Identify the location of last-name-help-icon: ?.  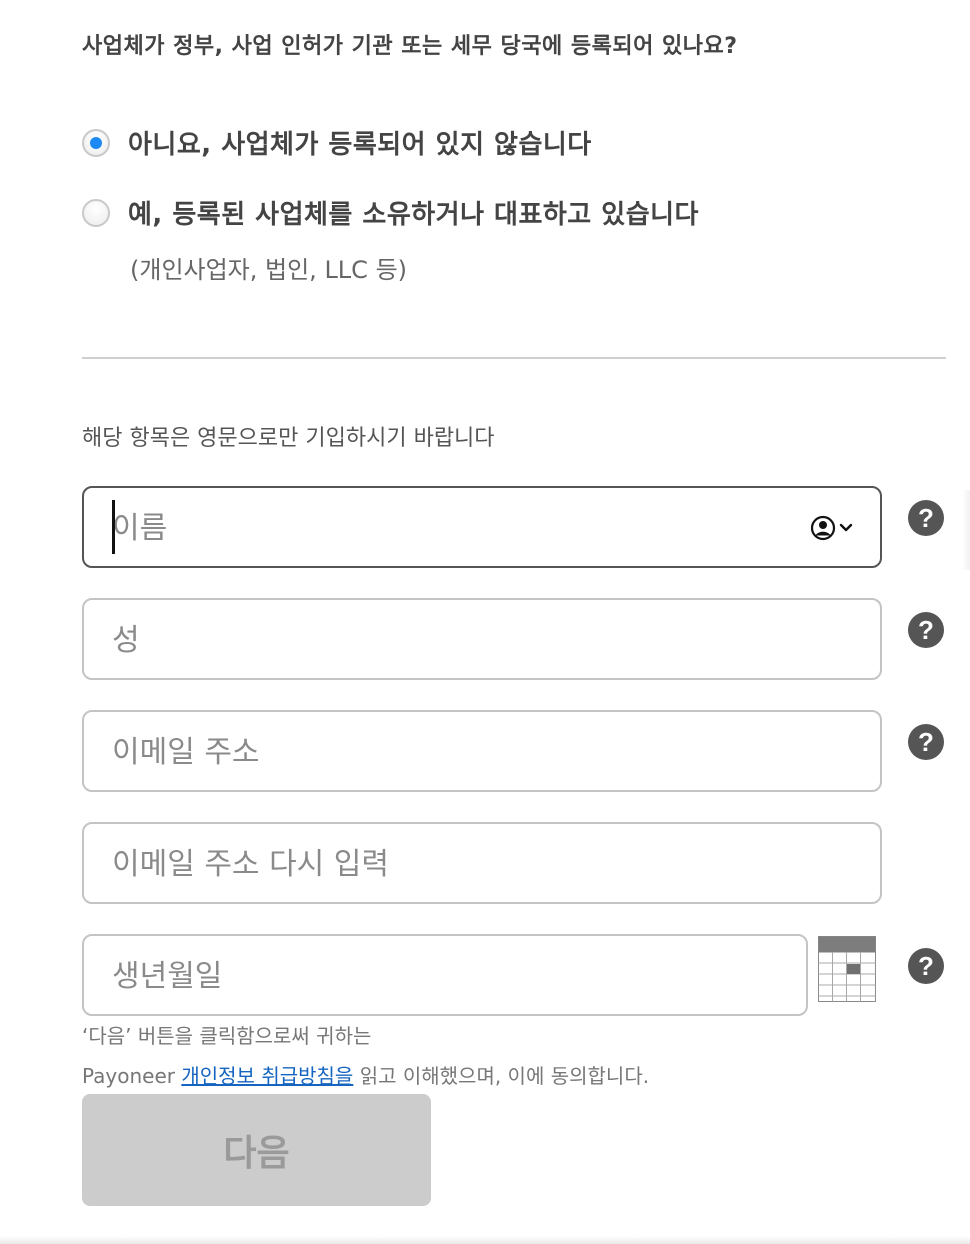
(926, 630).